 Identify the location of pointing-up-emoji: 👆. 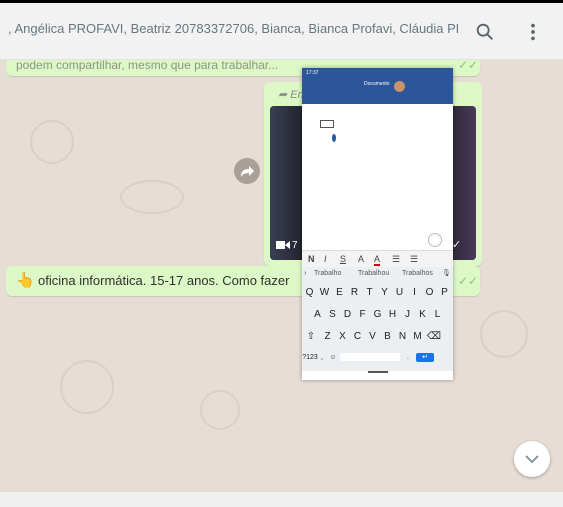
(25, 280).